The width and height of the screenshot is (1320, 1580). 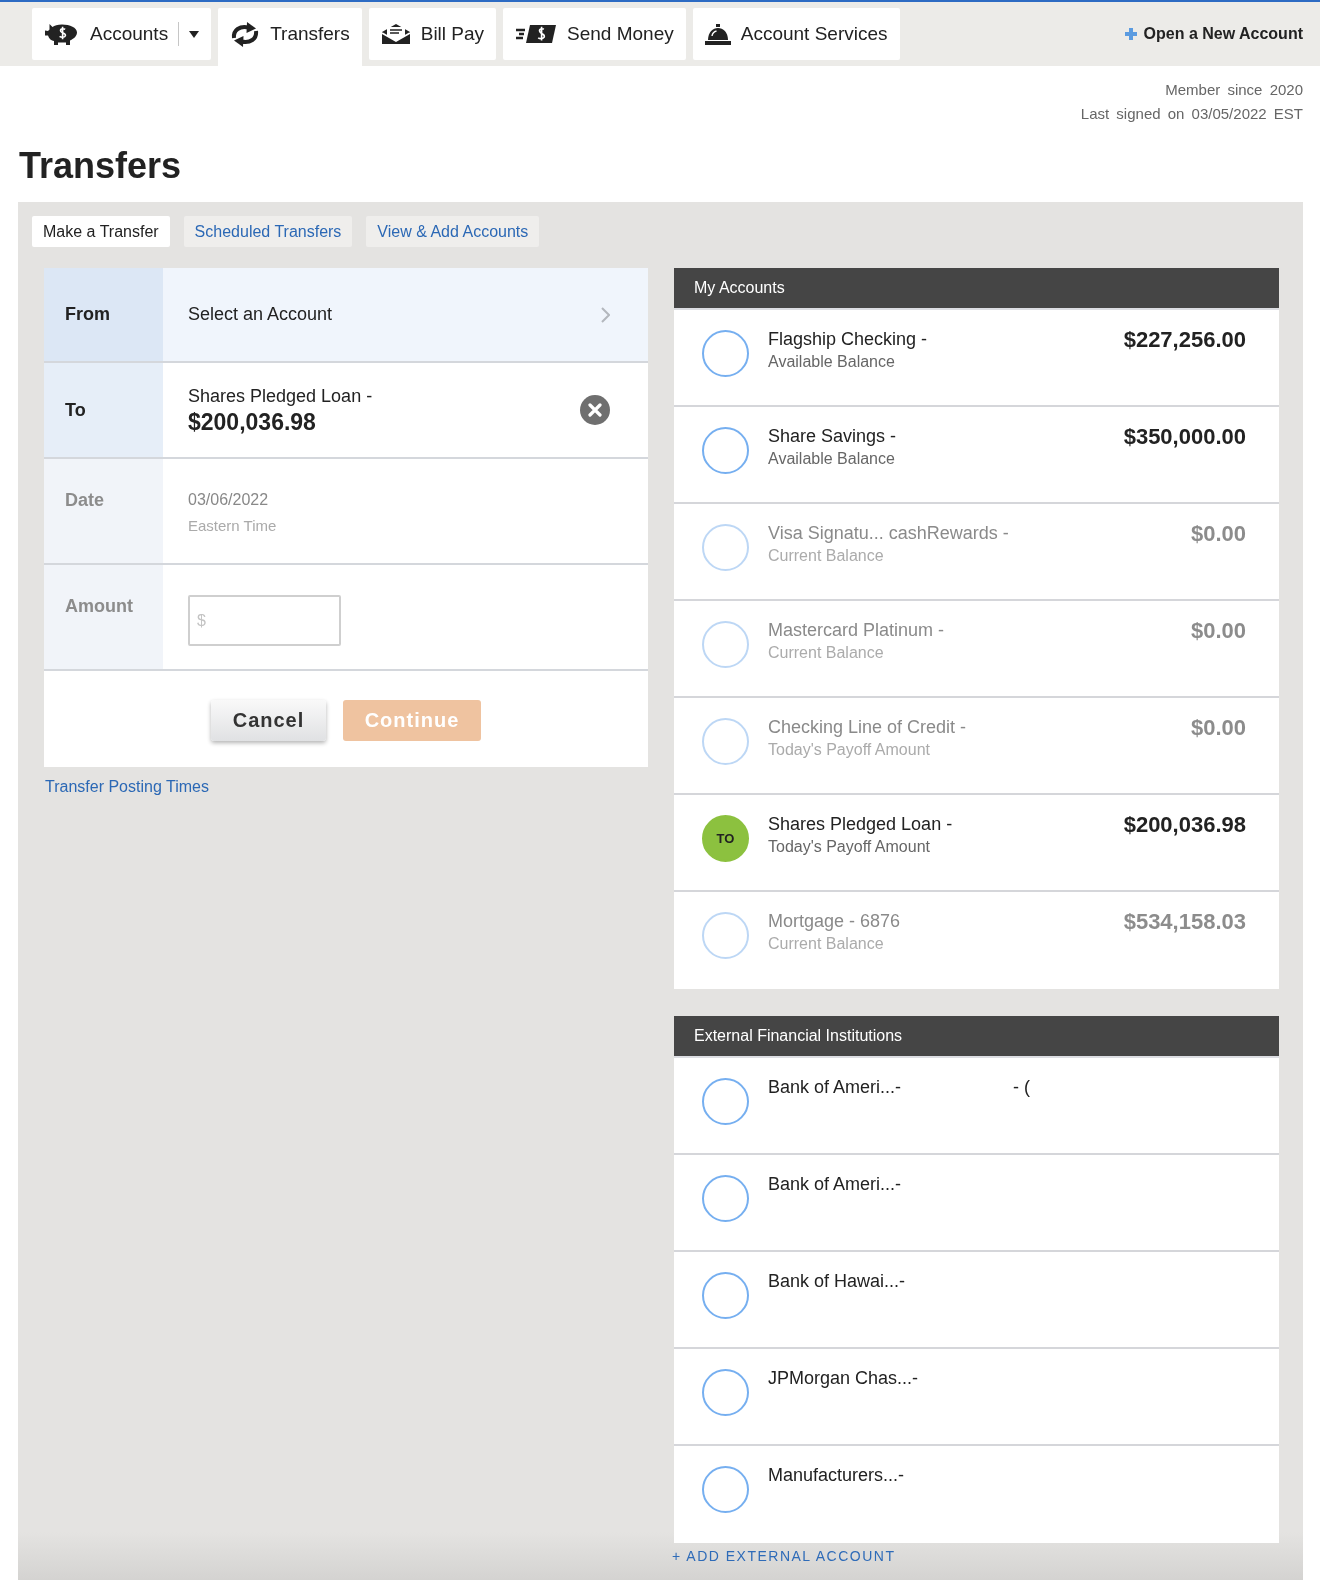 What do you see at coordinates (1021, 1087) in the screenshot?
I see `account-detail: - (` at bounding box center [1021, 1087].